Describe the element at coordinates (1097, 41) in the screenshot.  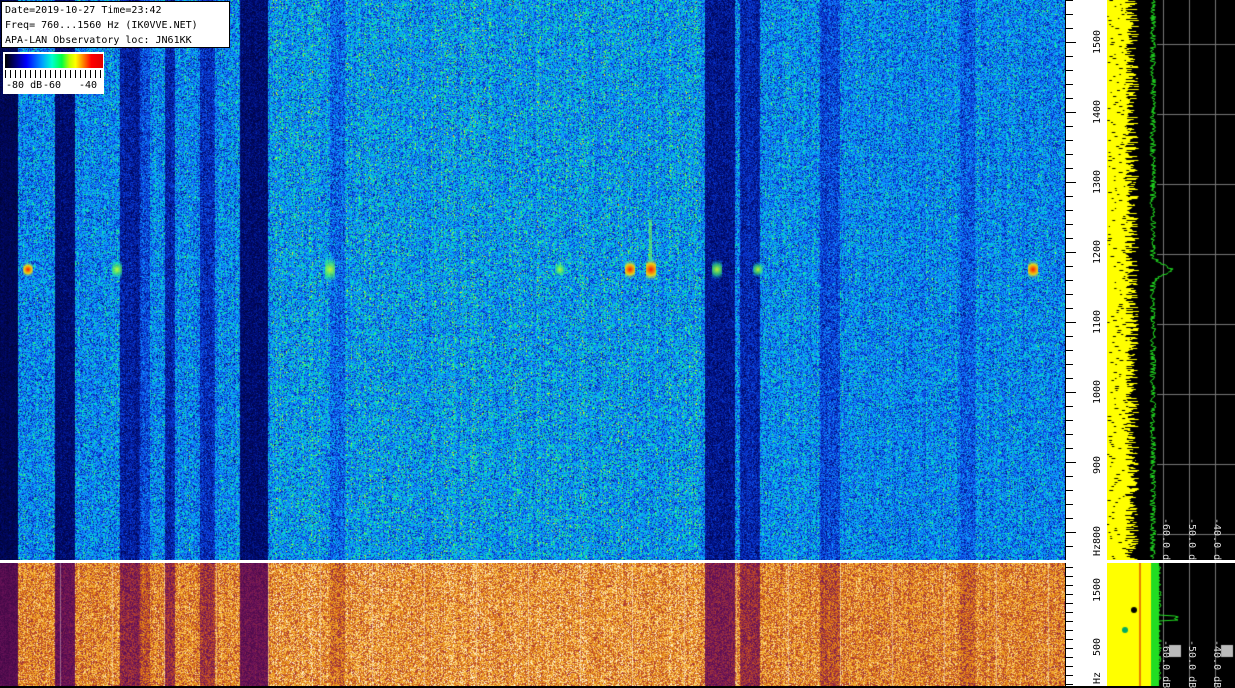
I see `axis-label-1500: 1500` at that location.